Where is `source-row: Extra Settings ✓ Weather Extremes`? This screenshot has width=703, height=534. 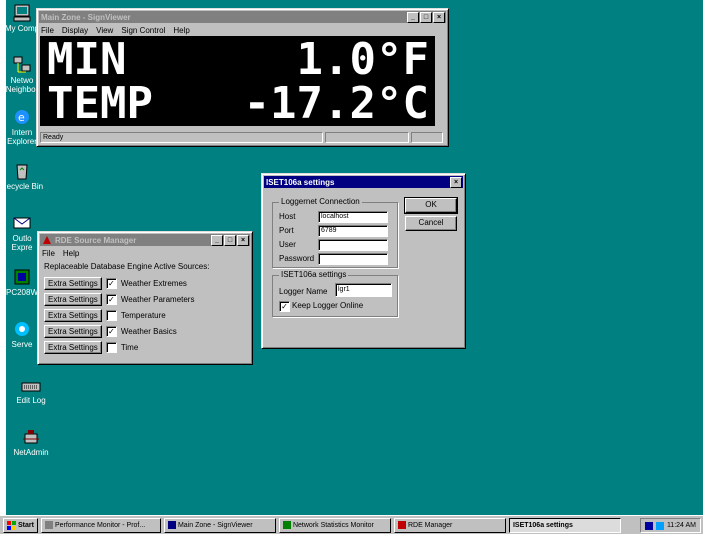
source-row: Extra Settings ✓ Weather Extremes is located at coordinates (145, 283).